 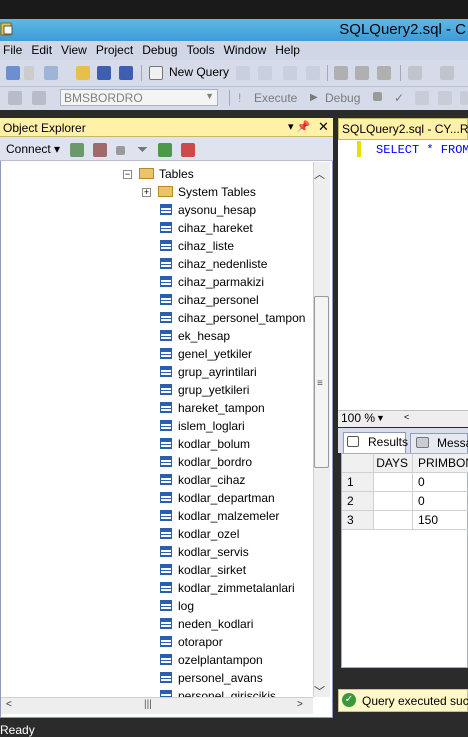 What do you see at coordinates (157, 174) in the screenshot?
I see `tree-node-tables: − Tables` at bounding box center [157, 174].